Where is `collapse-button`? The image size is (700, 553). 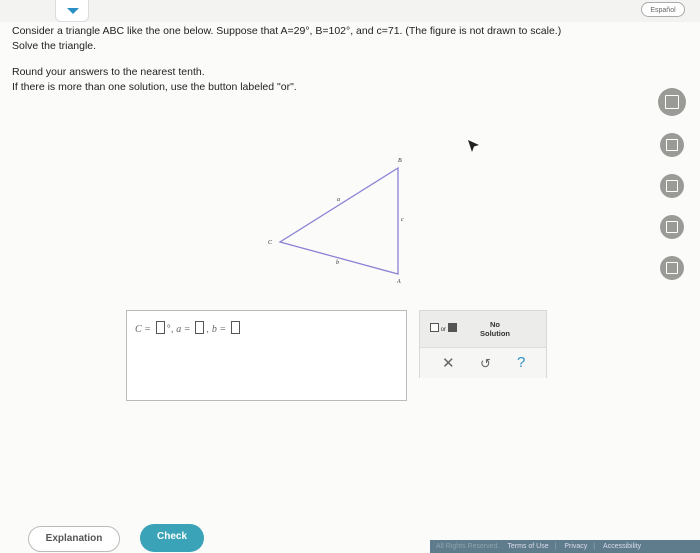
collapse-button is located at coordinates (72, 11).